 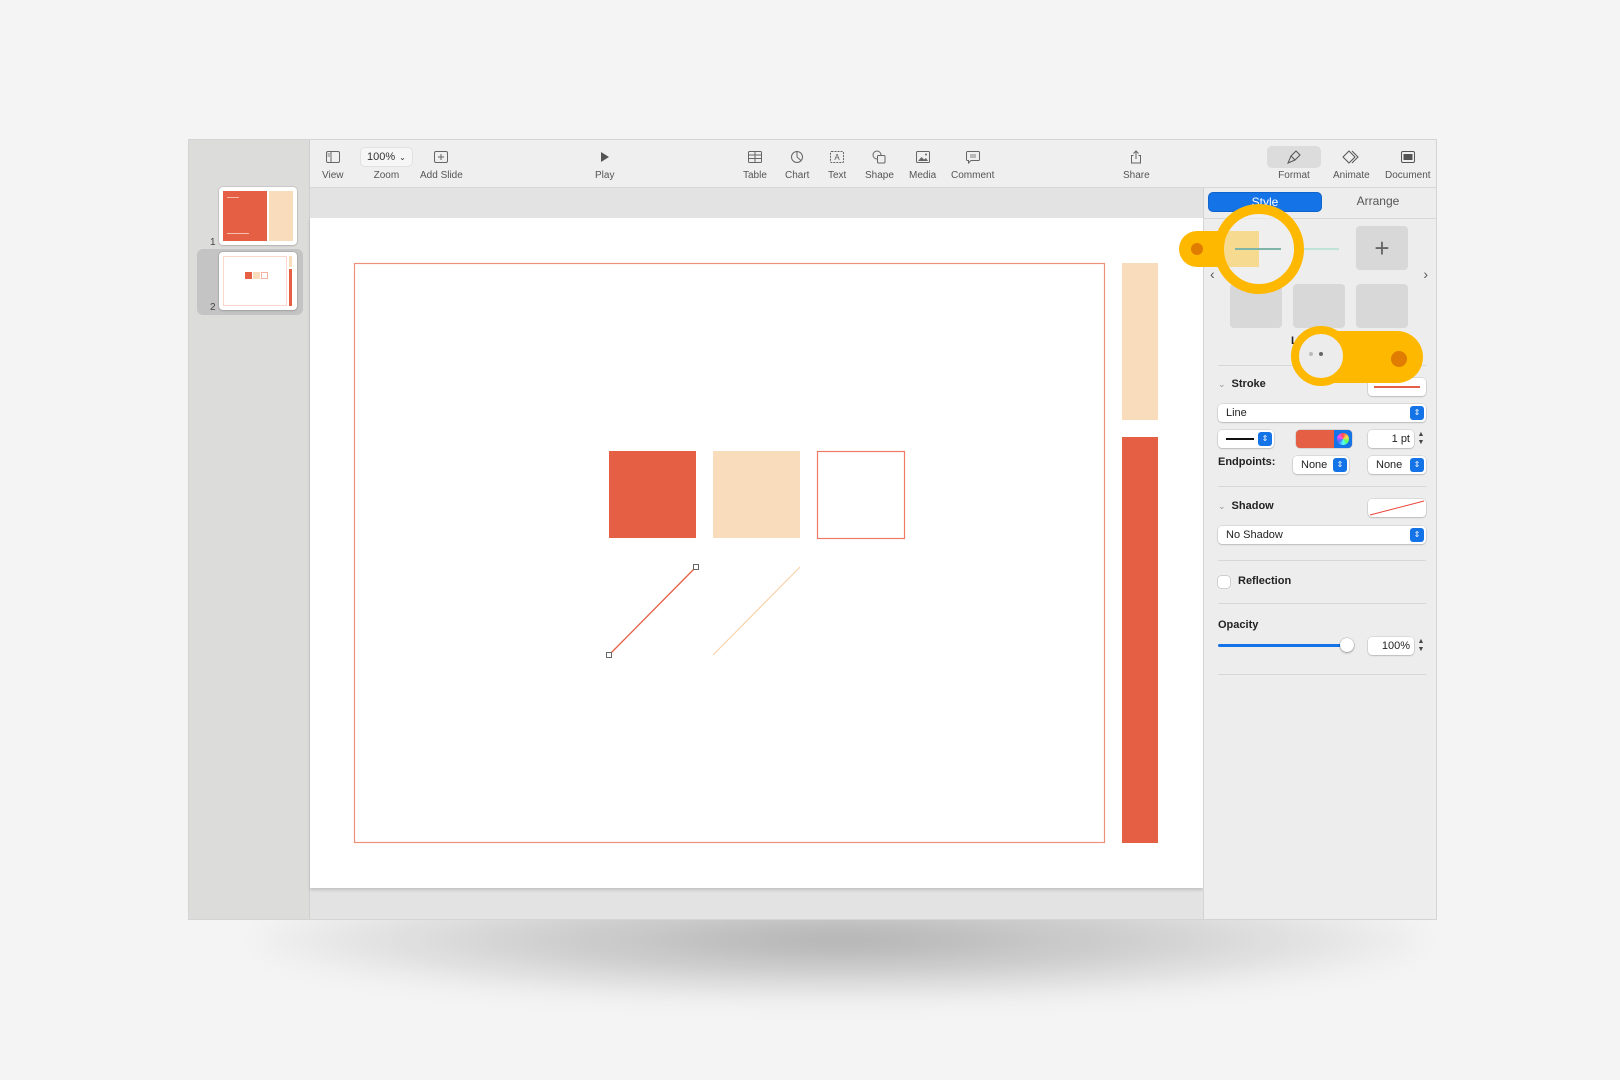 I want to click on opacity-value: 100%, so click(x=1395, y=646).